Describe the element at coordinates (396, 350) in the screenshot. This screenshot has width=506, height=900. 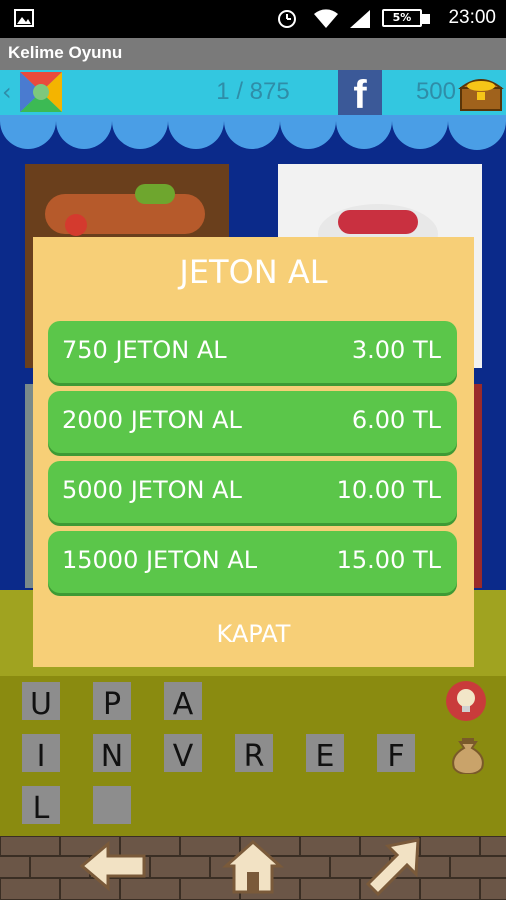
I see `offer-price: 3.00 TL` at that location.